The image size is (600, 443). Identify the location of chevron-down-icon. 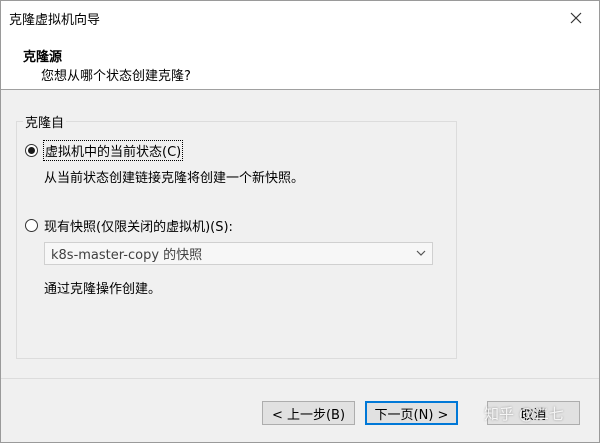
(421, 253).